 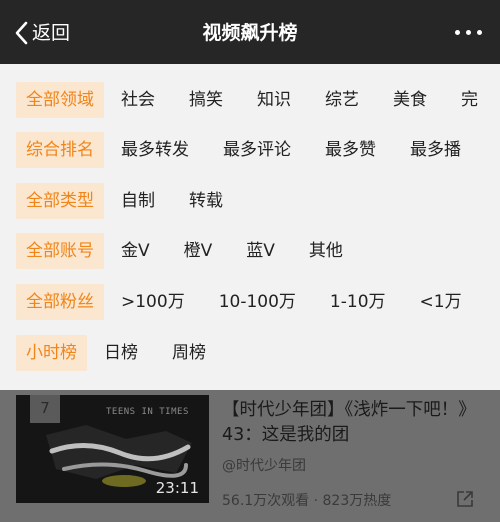 I want to click on filter-row-sort: 综合排名 最多转发 最多评论 最多赞 最多播, so click(x=247, y=150).